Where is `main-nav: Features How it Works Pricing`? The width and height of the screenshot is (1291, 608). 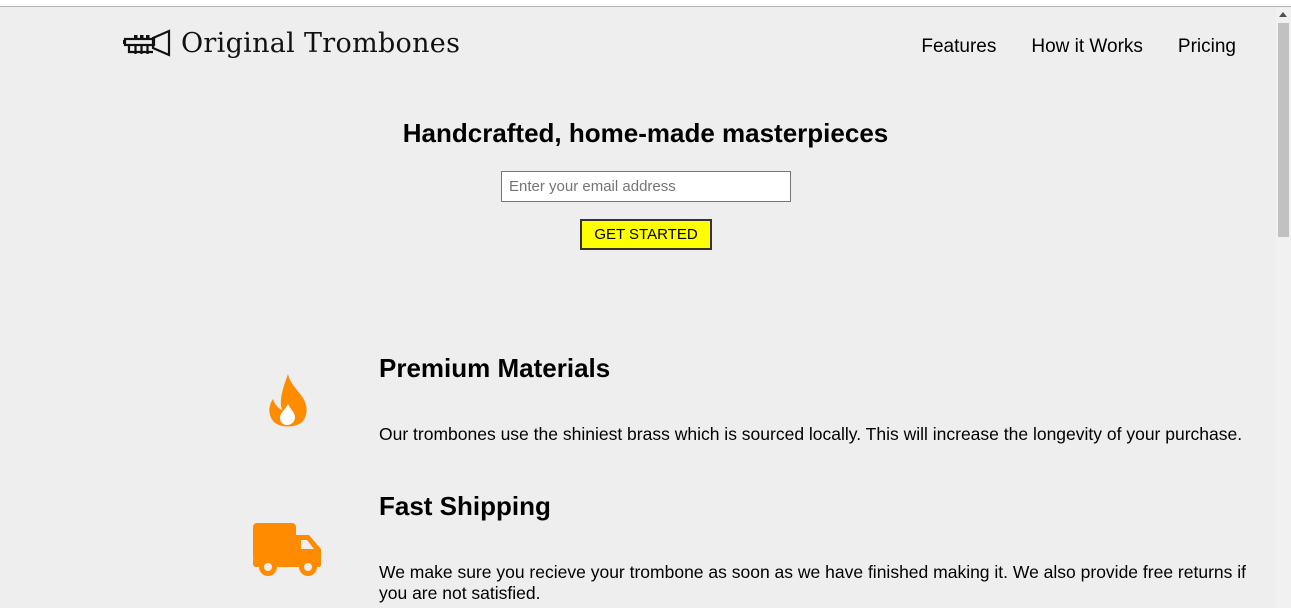 main-nav: Features How it Works Pricing is located at coordinates (1061, 47).